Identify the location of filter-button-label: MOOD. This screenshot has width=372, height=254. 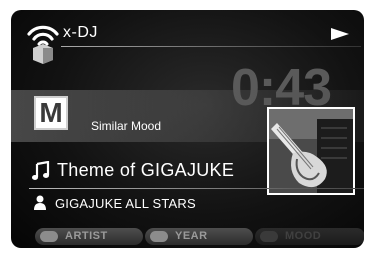
(303, 236).